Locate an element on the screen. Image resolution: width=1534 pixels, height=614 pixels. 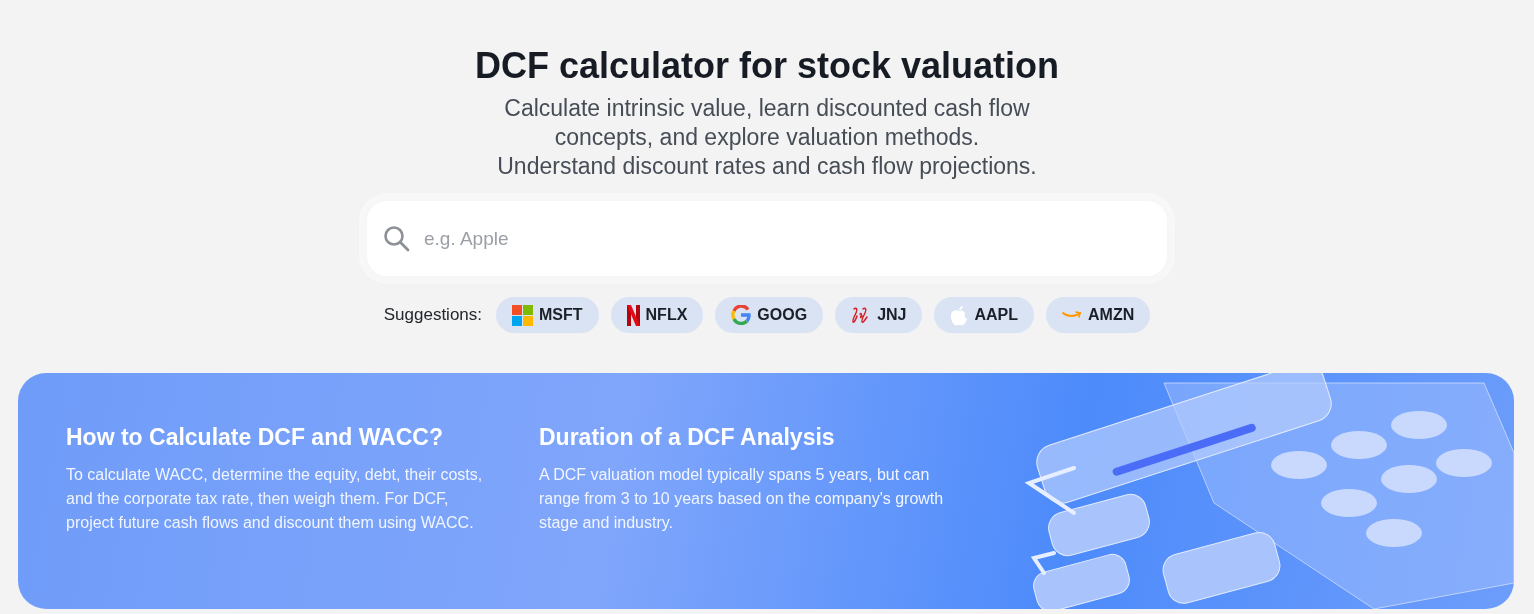
section-heading: Duration of a DCF Analysis is located at coordinates (687, 437).